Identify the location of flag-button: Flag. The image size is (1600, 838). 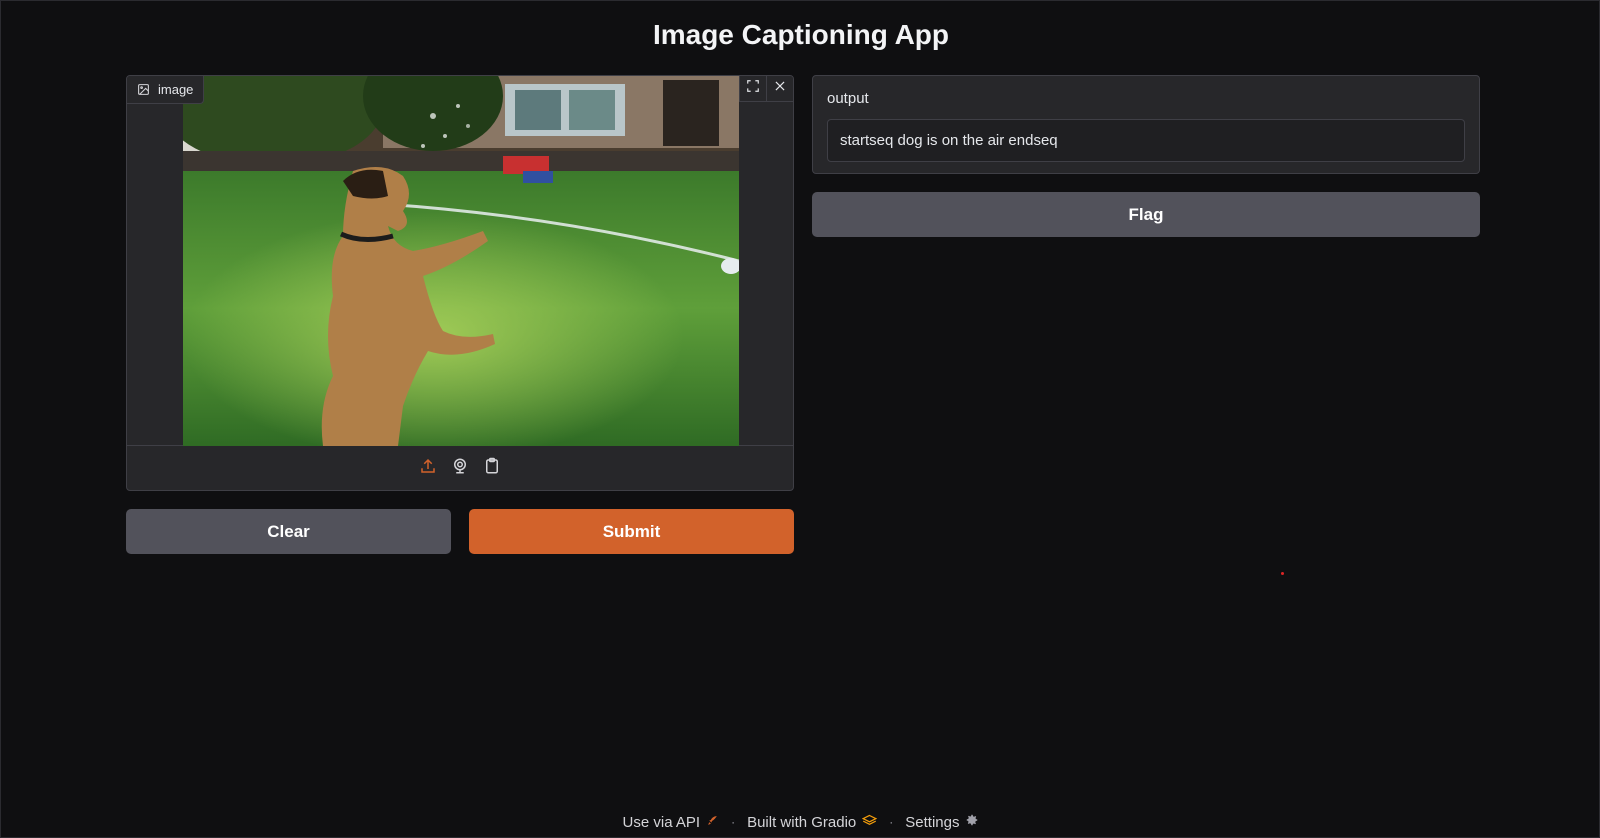
(1146, 214).